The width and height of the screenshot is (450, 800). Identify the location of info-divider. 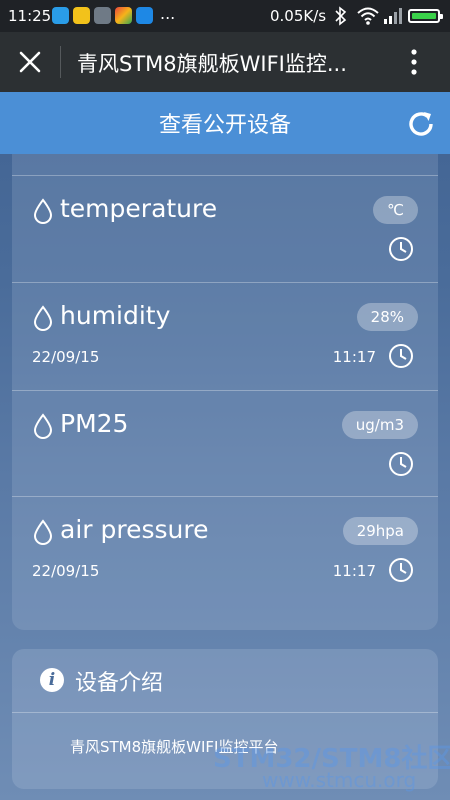
(225, 712).